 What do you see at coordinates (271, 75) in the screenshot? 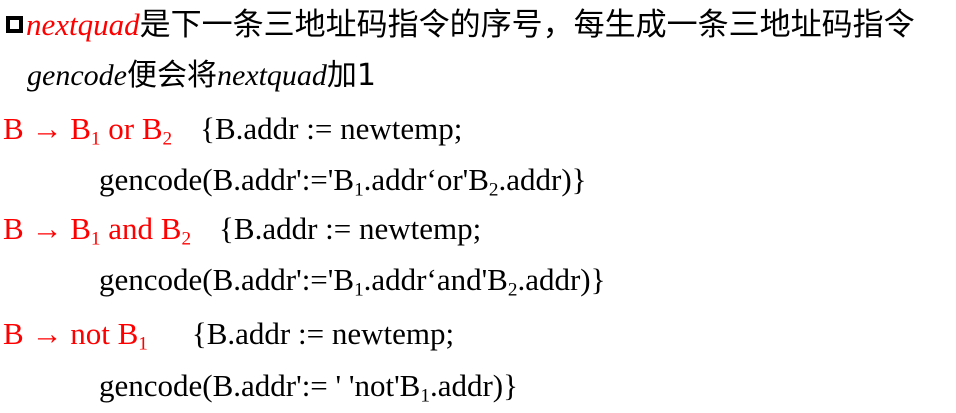
I see `nextquad-var-2: nextquad` at bounding box center [271, 75].